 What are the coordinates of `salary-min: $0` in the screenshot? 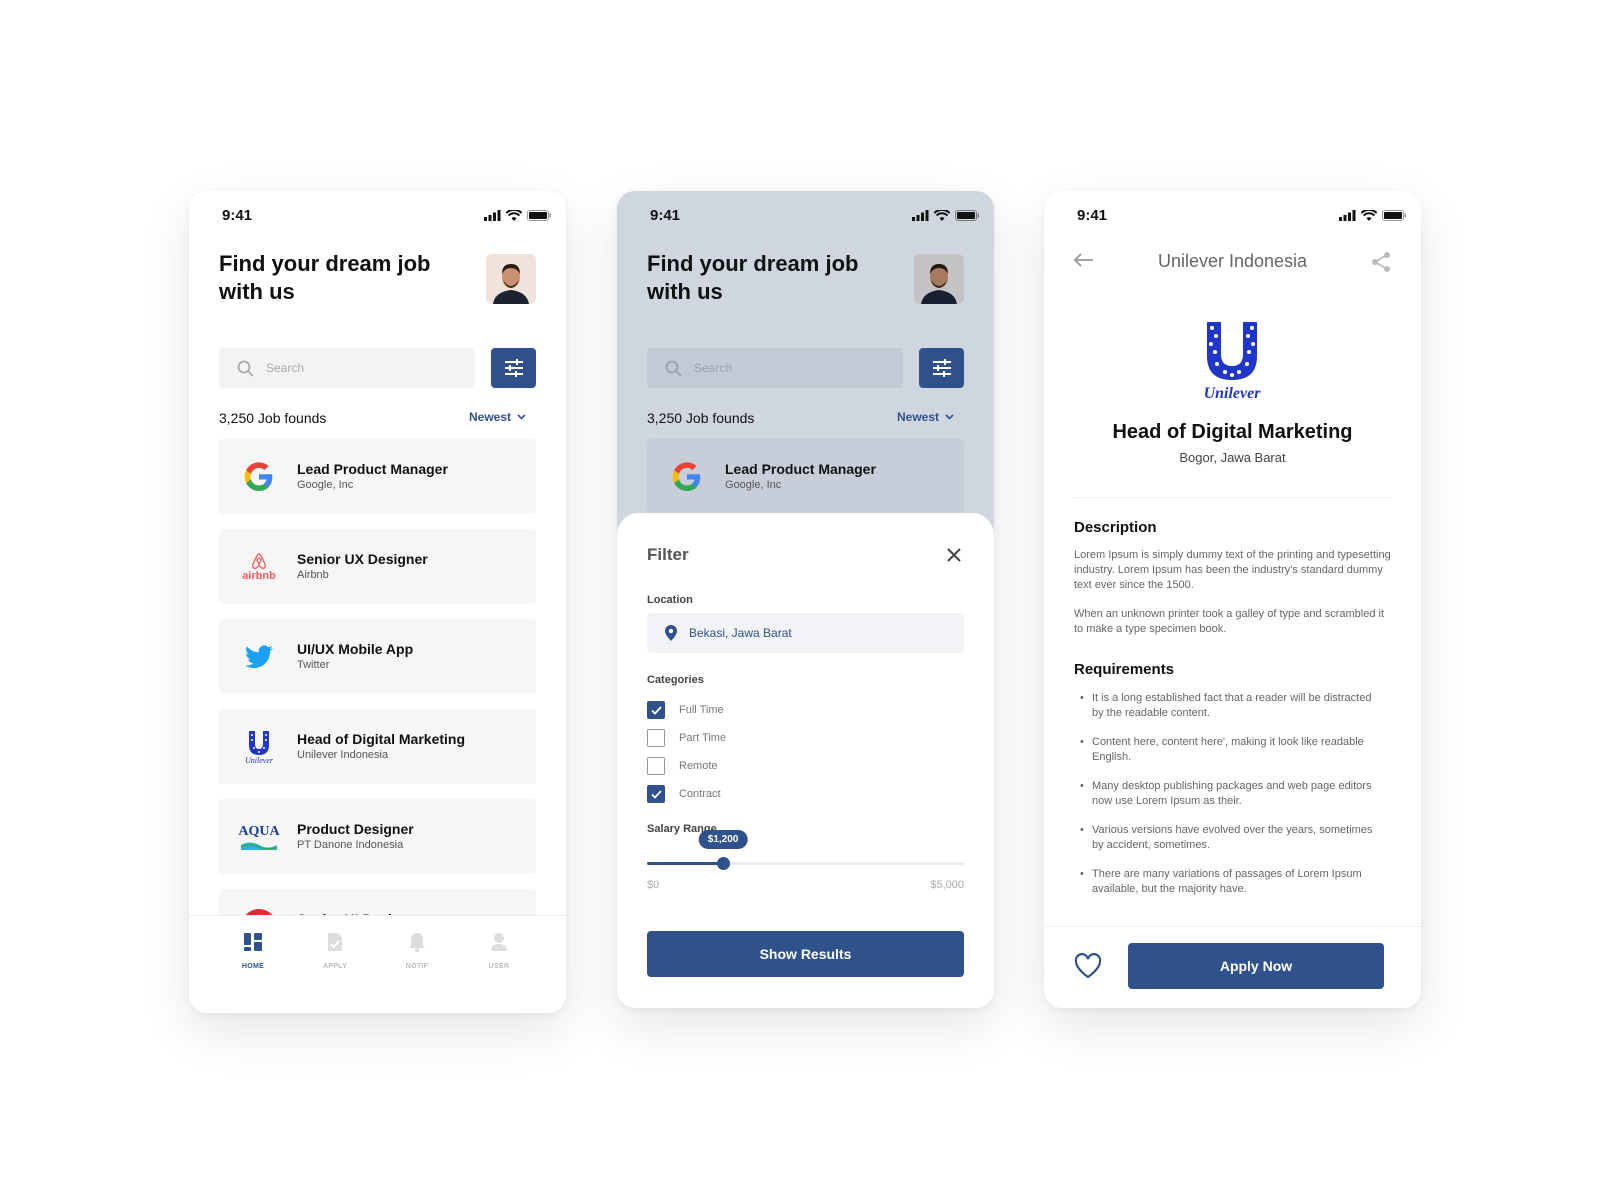 It's located at (653, 885).